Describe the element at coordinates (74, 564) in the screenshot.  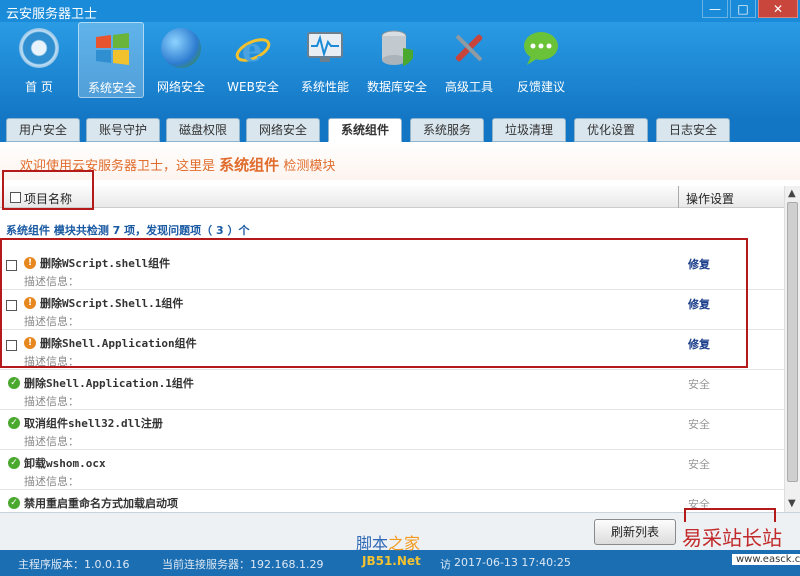
I see `version-text: 主程序版本：1.0.0.16` at that location.